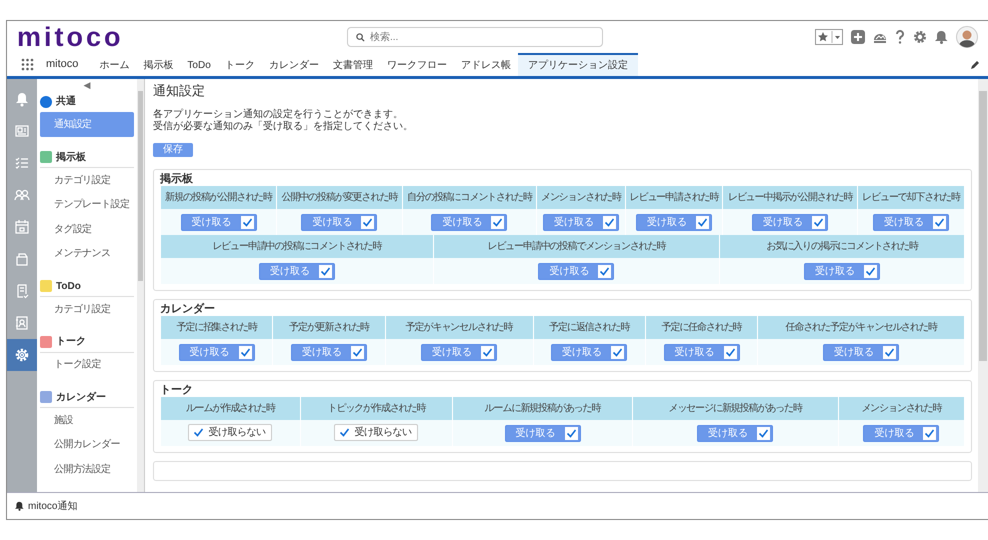  What do you see at coordinates (829, 37) in the screenshot?
I see `favorites-icon` at bounding box center [829, 37].